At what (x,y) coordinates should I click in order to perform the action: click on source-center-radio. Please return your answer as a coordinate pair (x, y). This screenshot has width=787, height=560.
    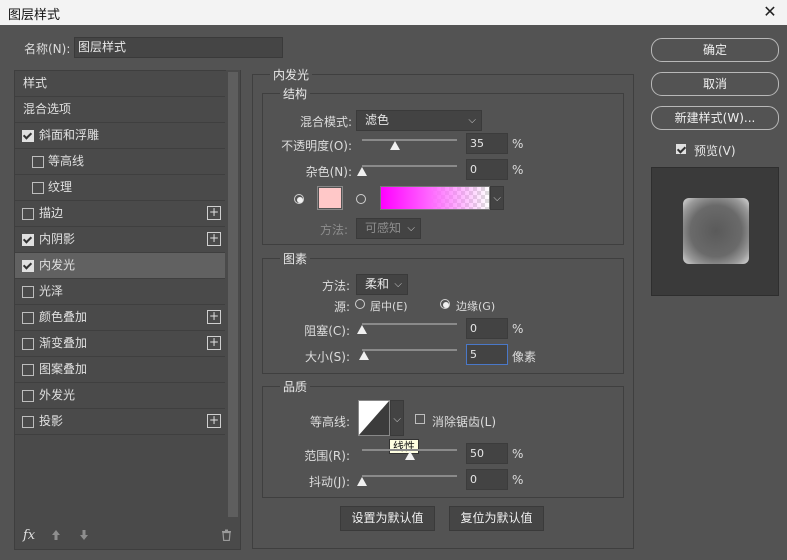
    Looking at the image, I should click on (360, 304).